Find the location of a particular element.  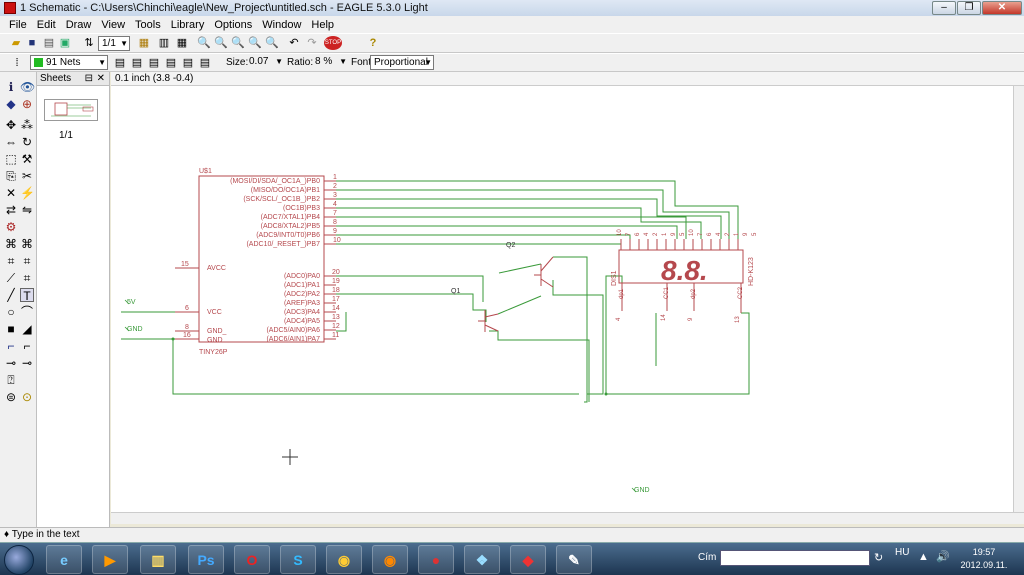

align-bottom-center-icon: ▤ is located at coordinates (188, 63).